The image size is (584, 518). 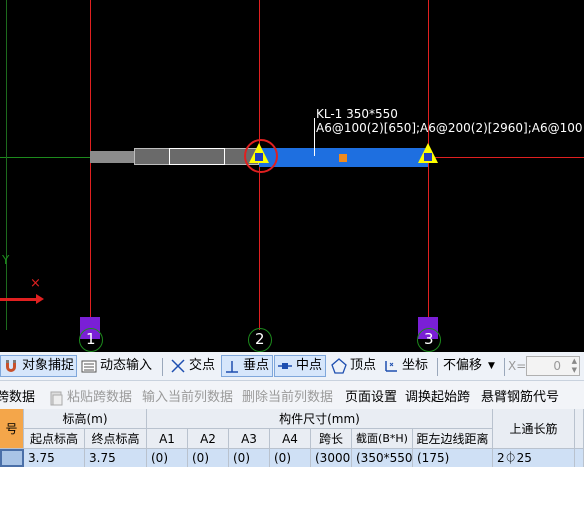 I want to click on snap-cursor-circle, so click(x=261, y=156).